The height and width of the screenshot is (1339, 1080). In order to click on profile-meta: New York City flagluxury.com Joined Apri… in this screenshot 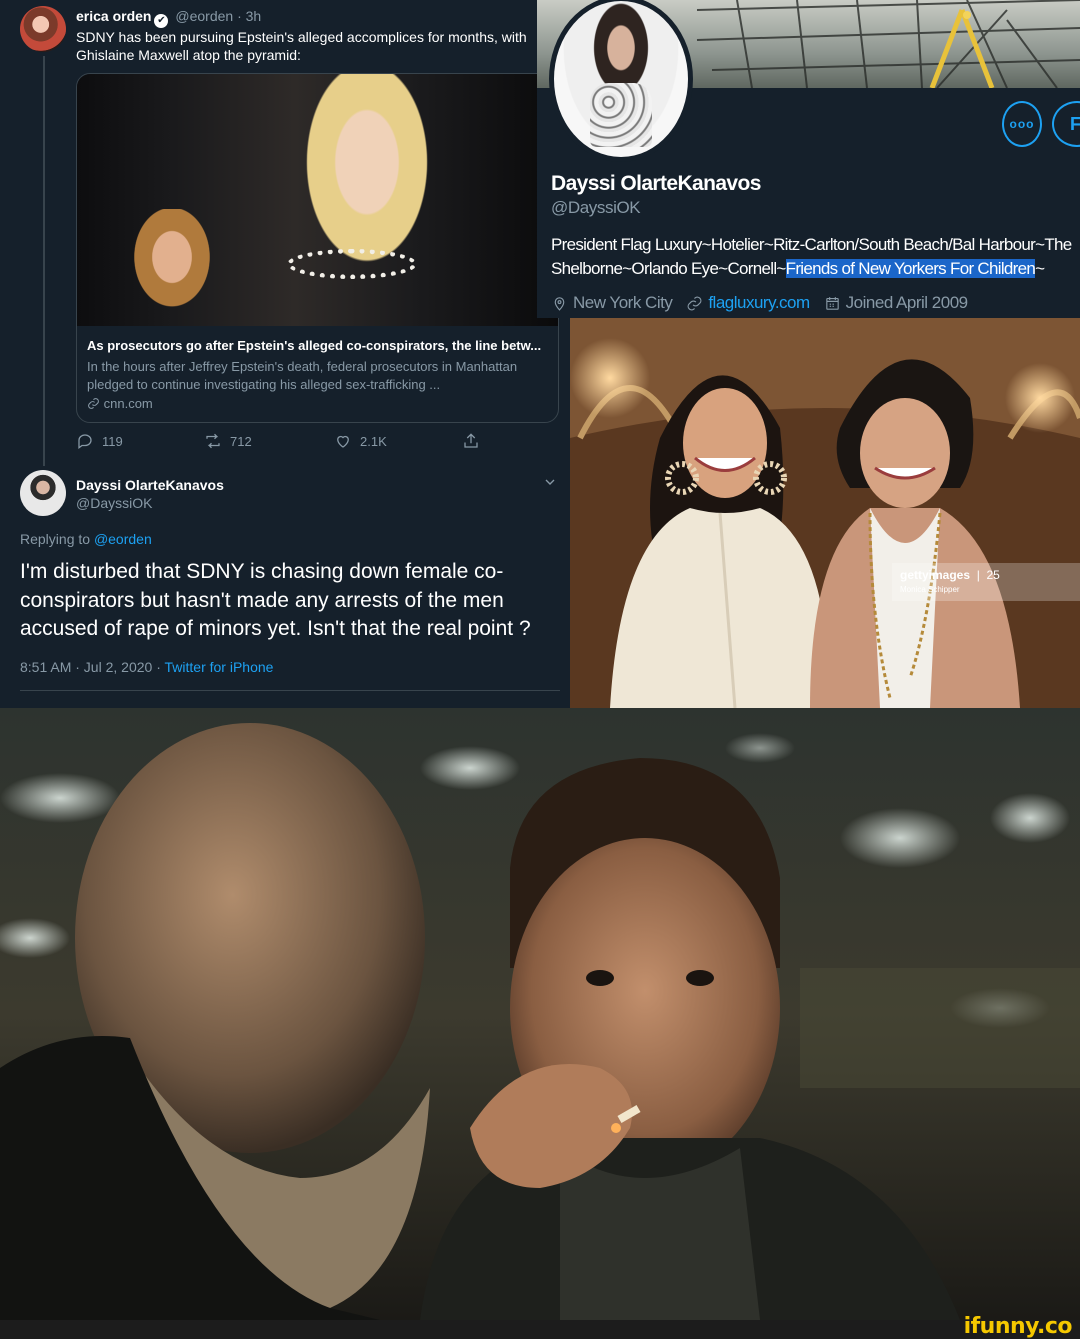, I will do `click(759, 303)`.